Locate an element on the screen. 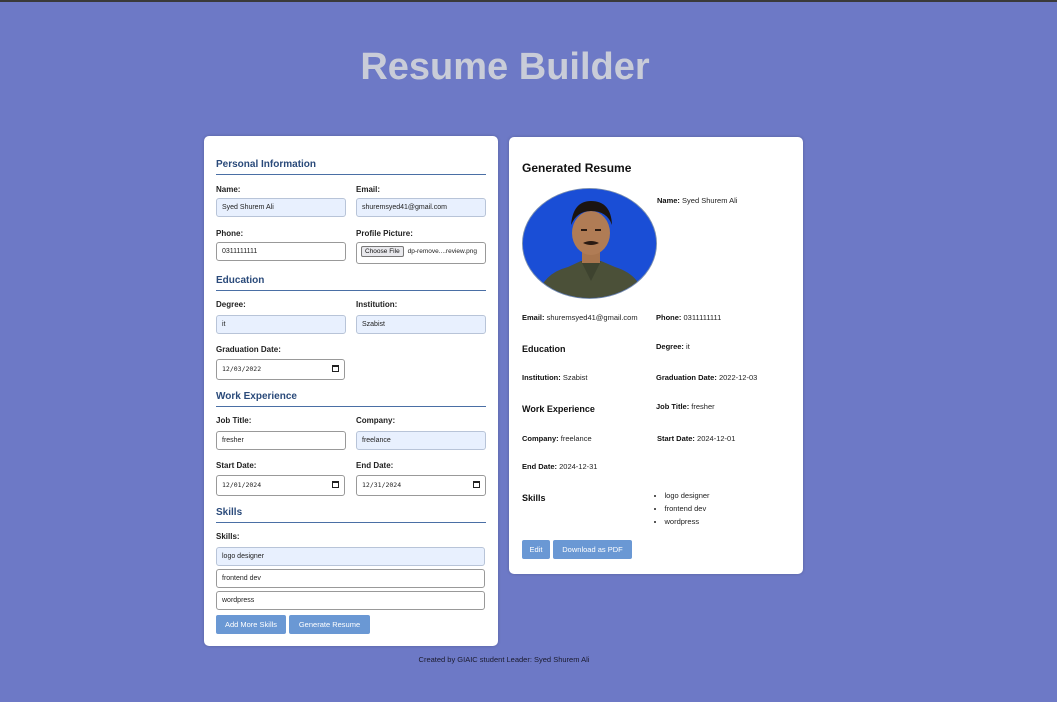 This screenshot has width=1057, height=702. skill-input: wordpress is located at coordinates (350, 600).